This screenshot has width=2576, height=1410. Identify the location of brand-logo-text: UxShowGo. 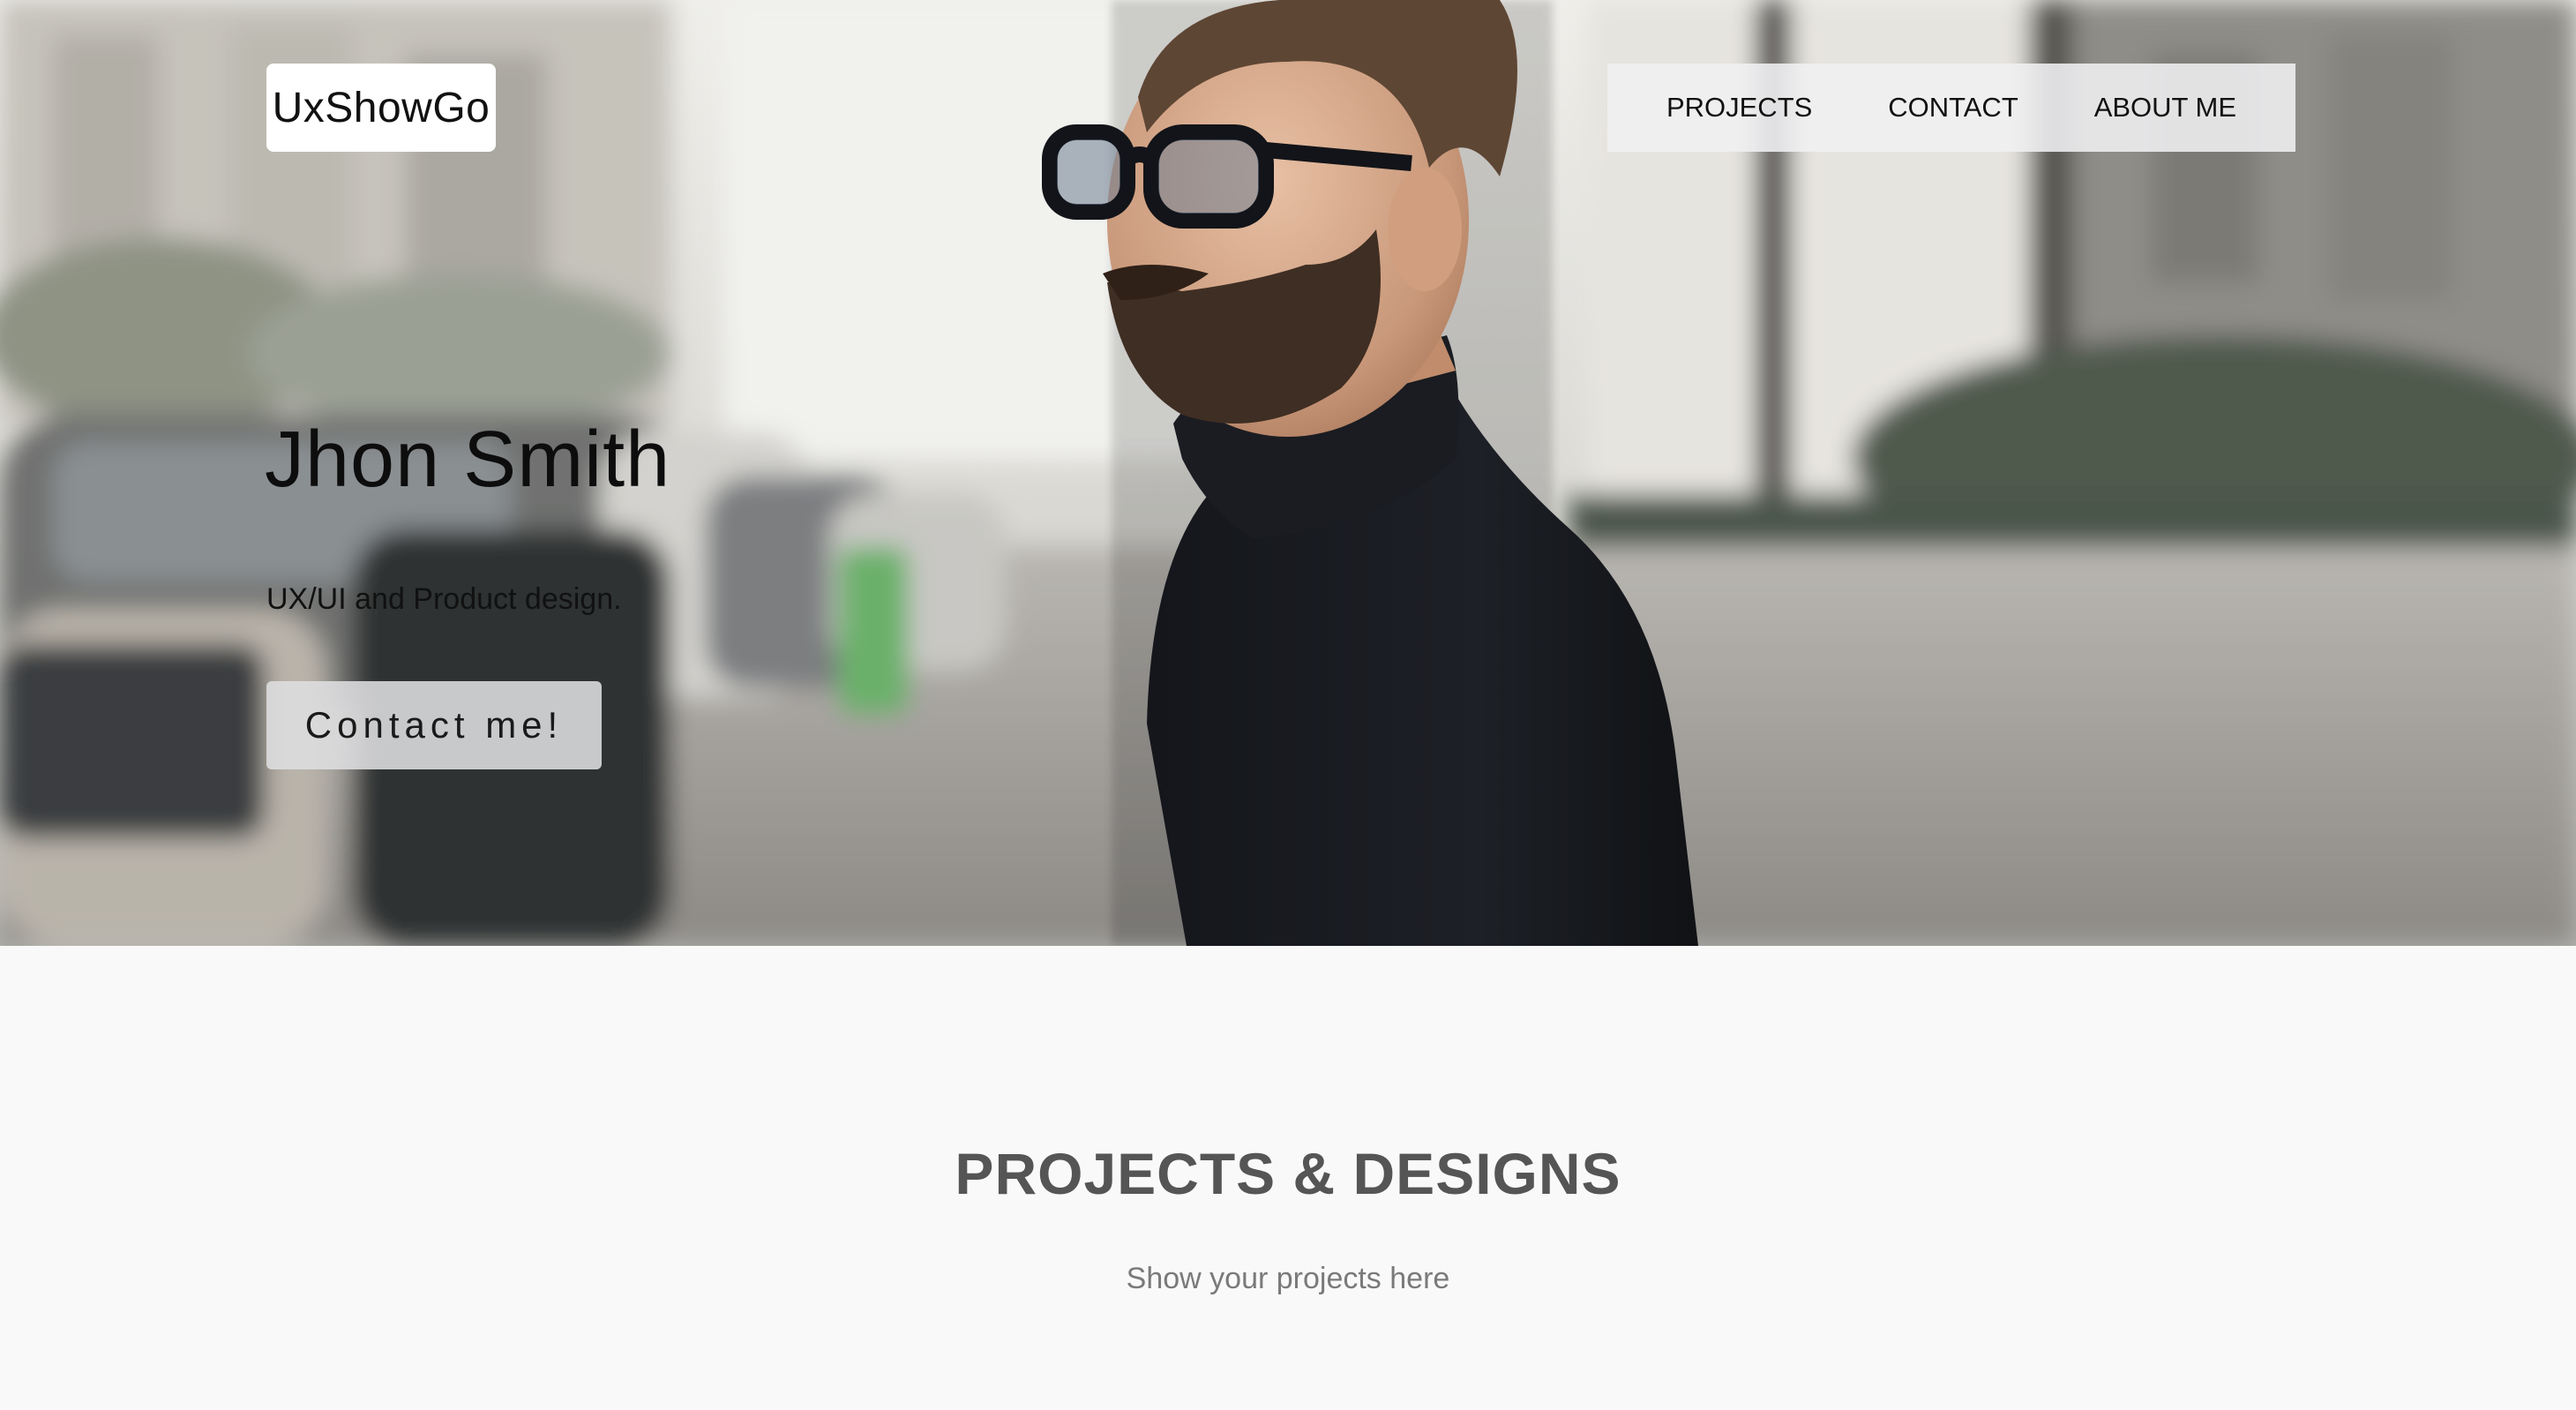
(381, 107).